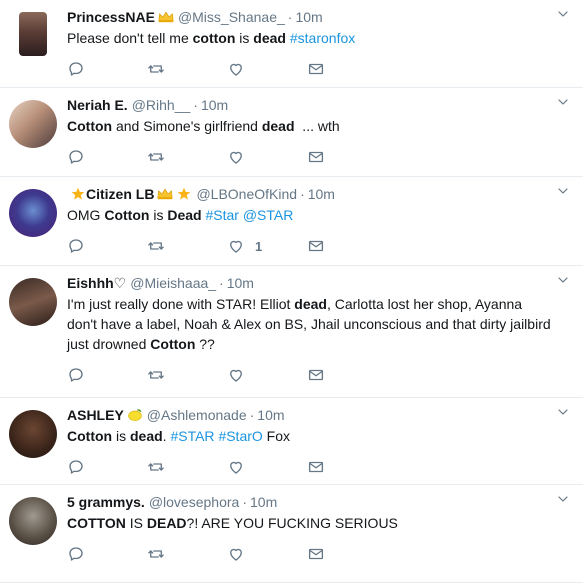  Describe the element at coordinates (197, 415) in the screenshot. I see `user-handle: @Ashlemonade` at that location.